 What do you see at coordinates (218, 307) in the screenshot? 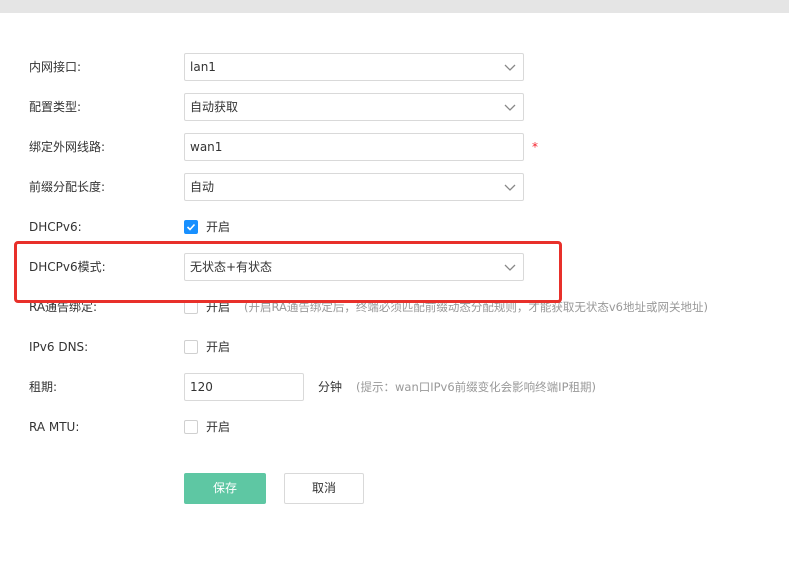
I see `ra-binding-checkbox-label: 开启` at bounding box center [218, 307].